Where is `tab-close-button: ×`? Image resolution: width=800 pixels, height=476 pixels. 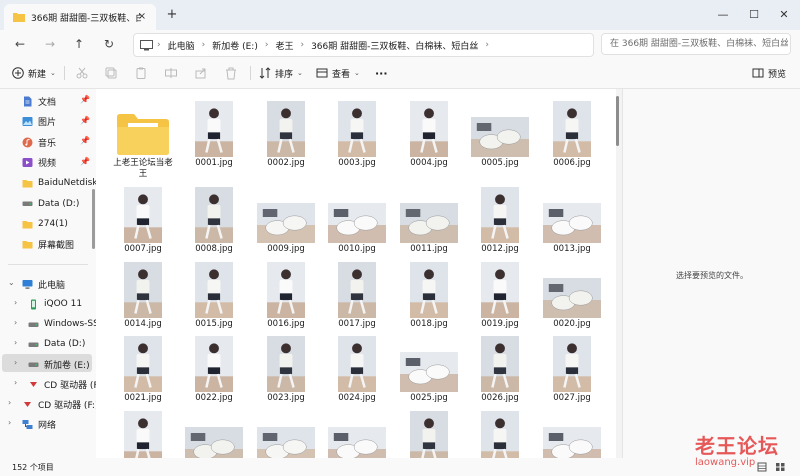 tab-close-button: × is located at coordinates (142, 17).